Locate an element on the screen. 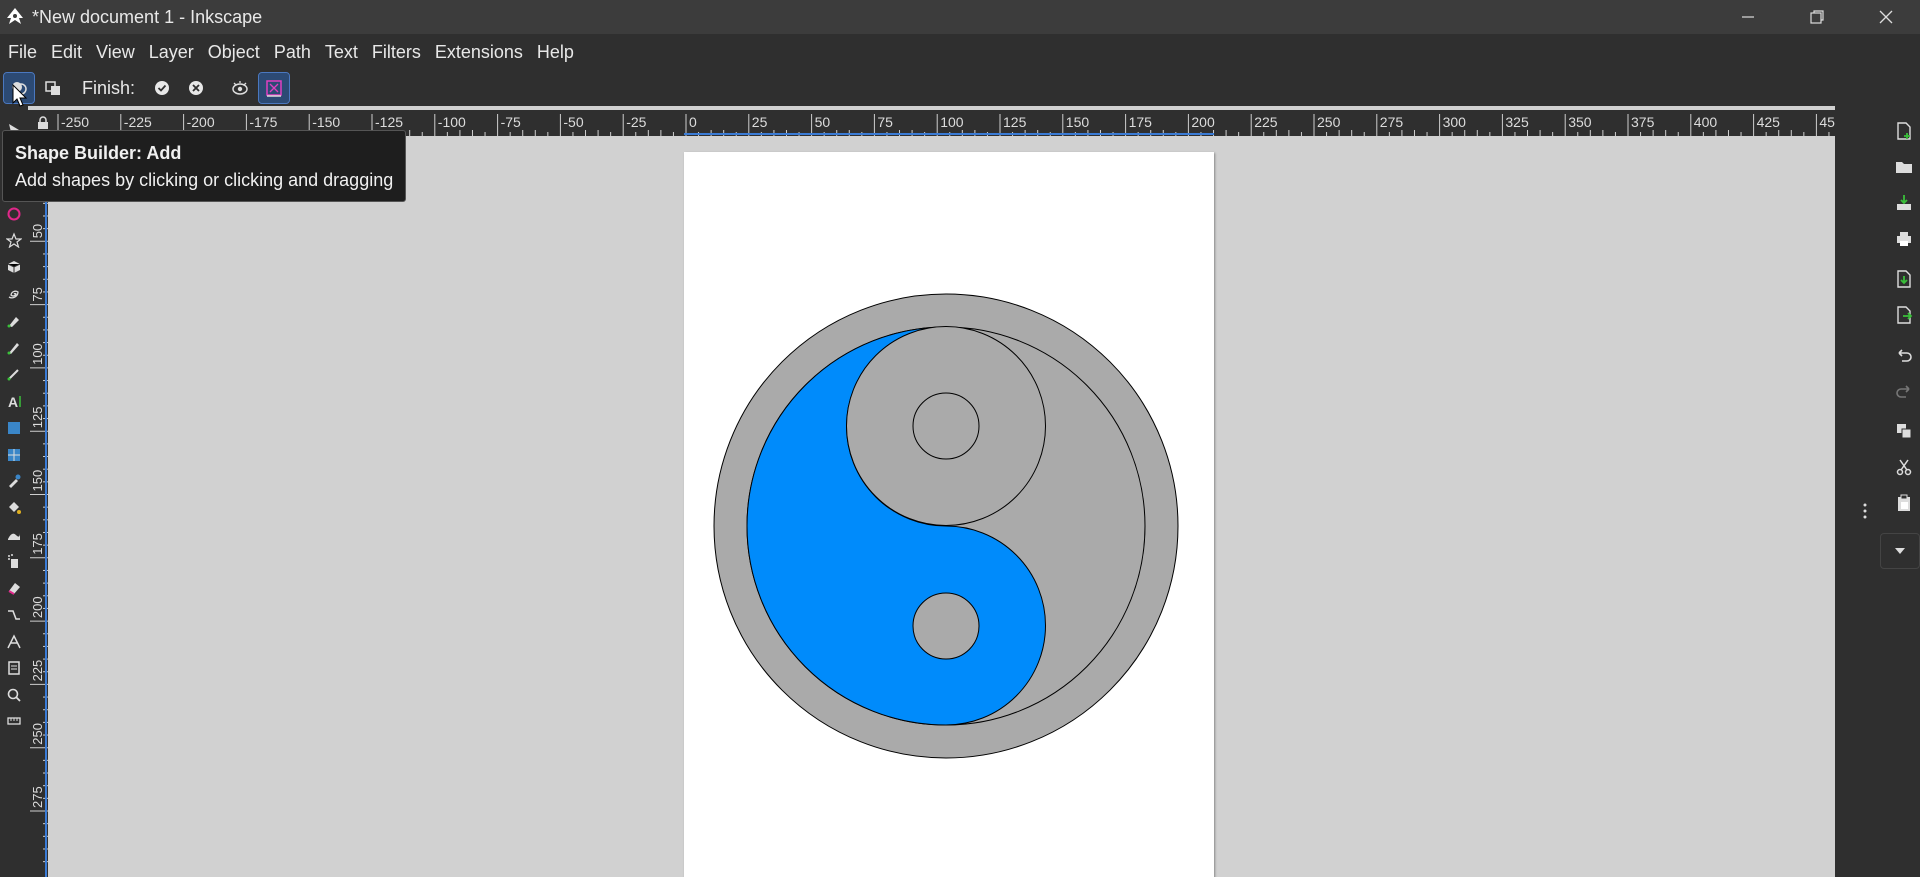 The image size is (1920, 877). ruler-tick-label: -225 is located at coordinates (138, 122).